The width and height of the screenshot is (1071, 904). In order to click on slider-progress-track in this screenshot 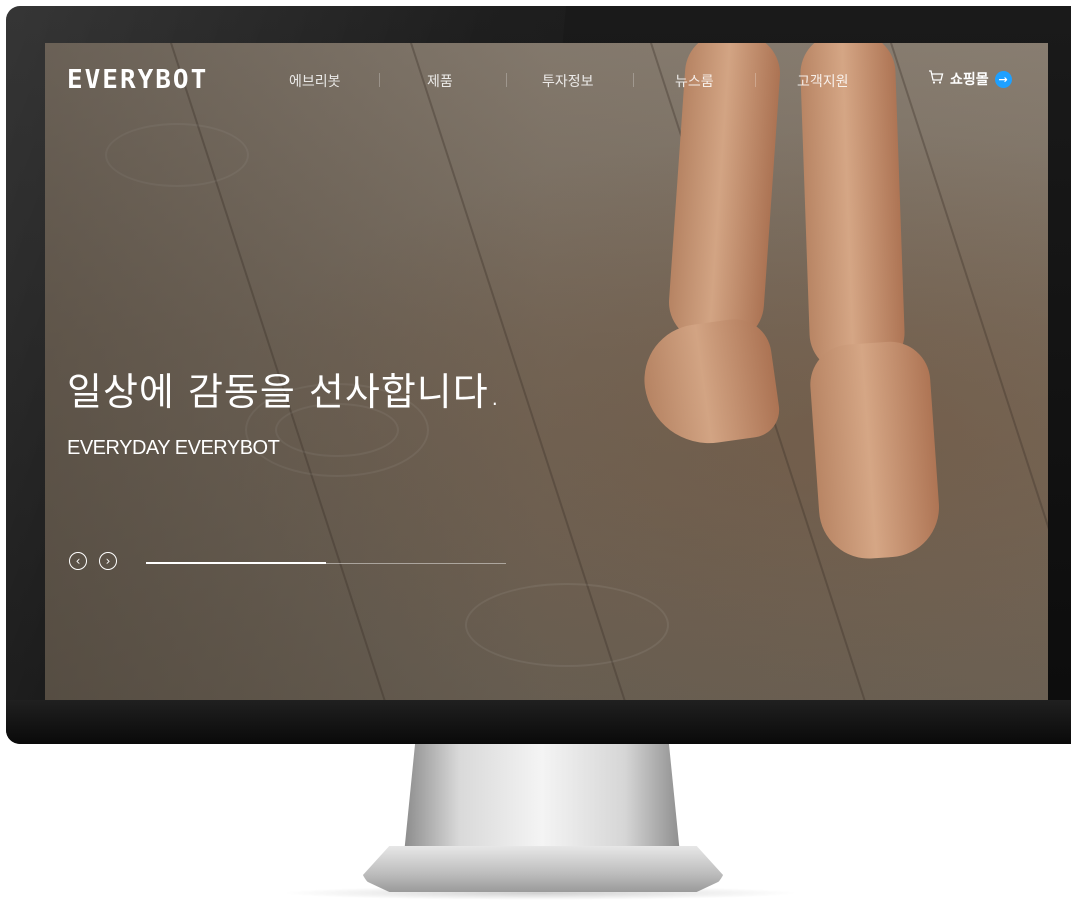, I will do `click(326, 563)`.